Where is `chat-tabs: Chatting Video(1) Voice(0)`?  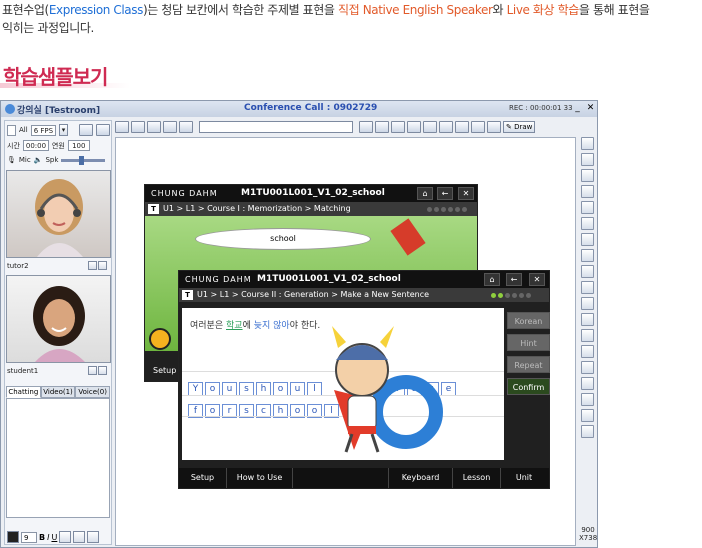 chat-tabs: Chatting Video(1) Voice(0) is located at coordinates (58, 392).